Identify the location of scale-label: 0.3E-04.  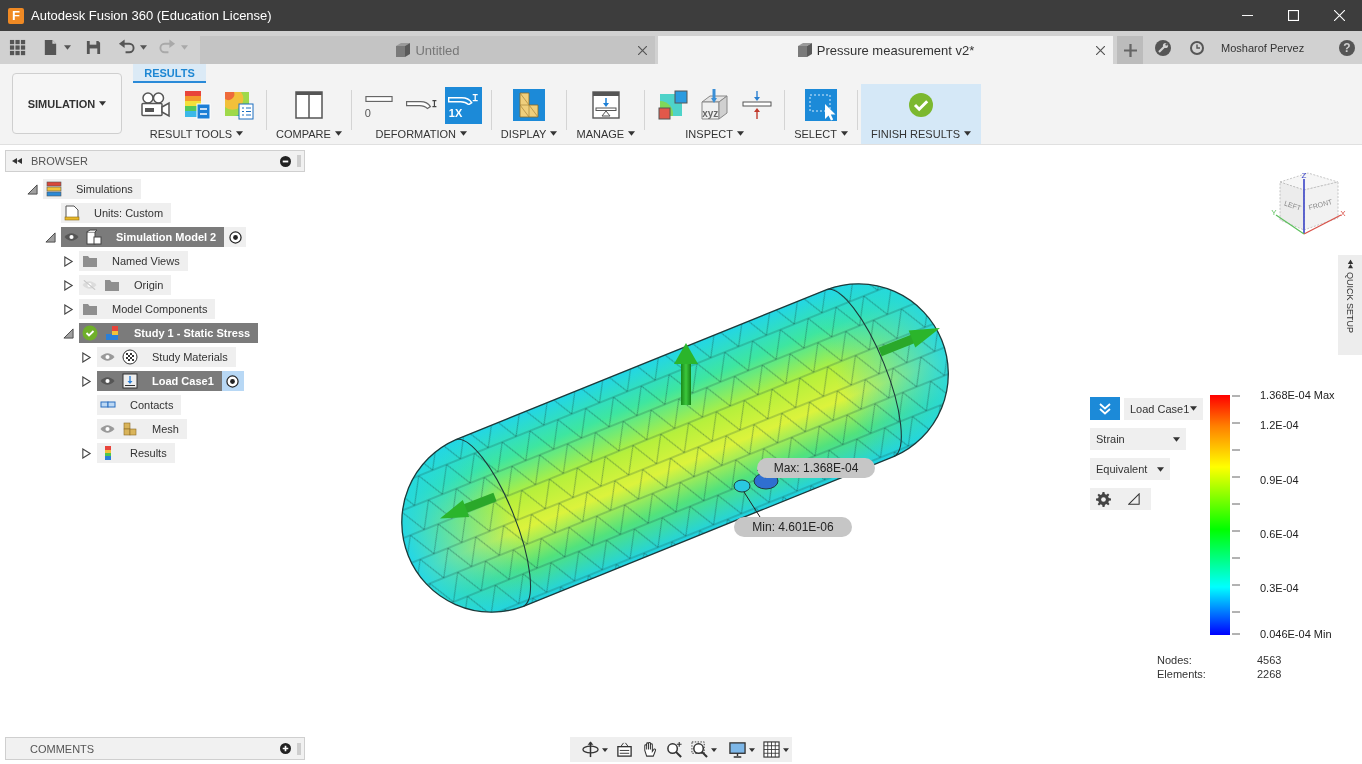
(1280, 588).